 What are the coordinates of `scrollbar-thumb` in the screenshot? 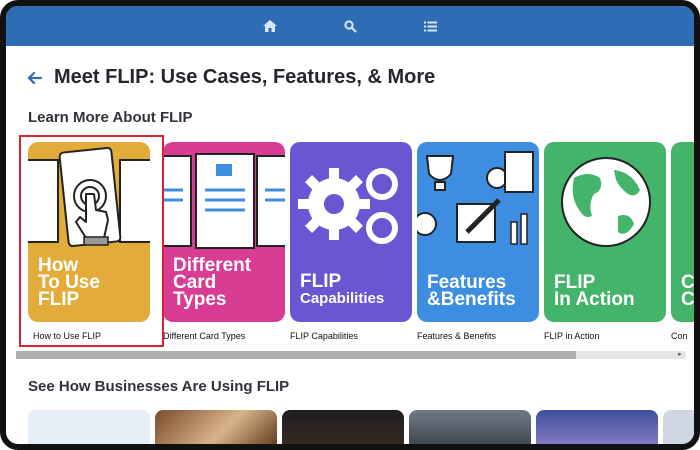 It's located at (296, 355).